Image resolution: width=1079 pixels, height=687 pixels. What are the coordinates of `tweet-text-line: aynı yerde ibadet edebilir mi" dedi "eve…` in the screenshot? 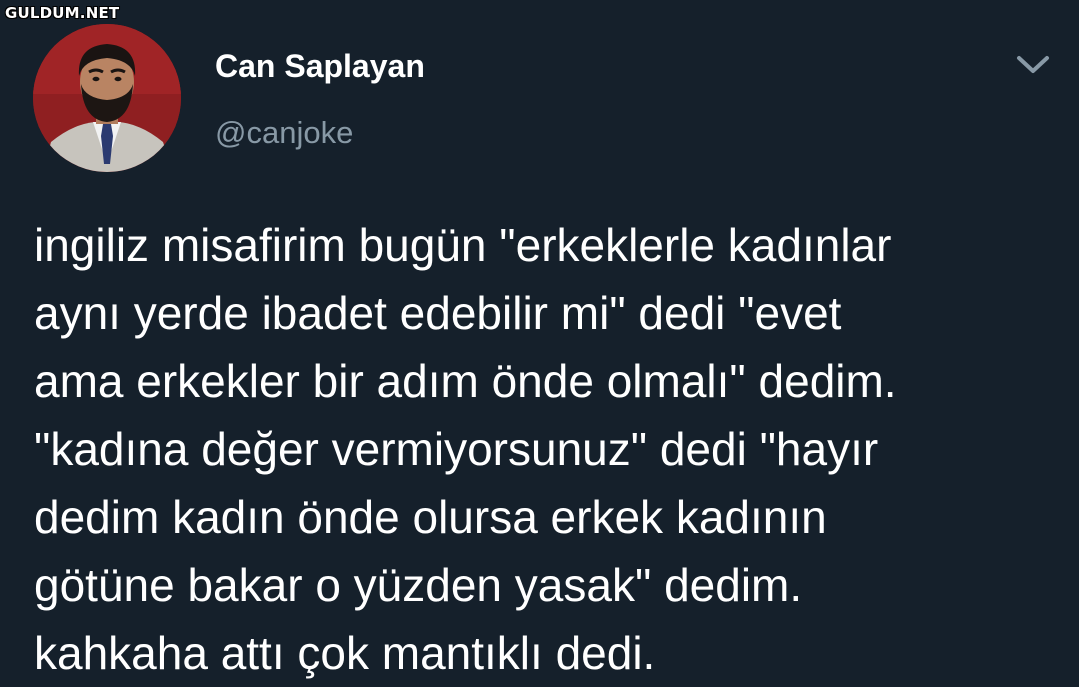 It's located at (438, 313).